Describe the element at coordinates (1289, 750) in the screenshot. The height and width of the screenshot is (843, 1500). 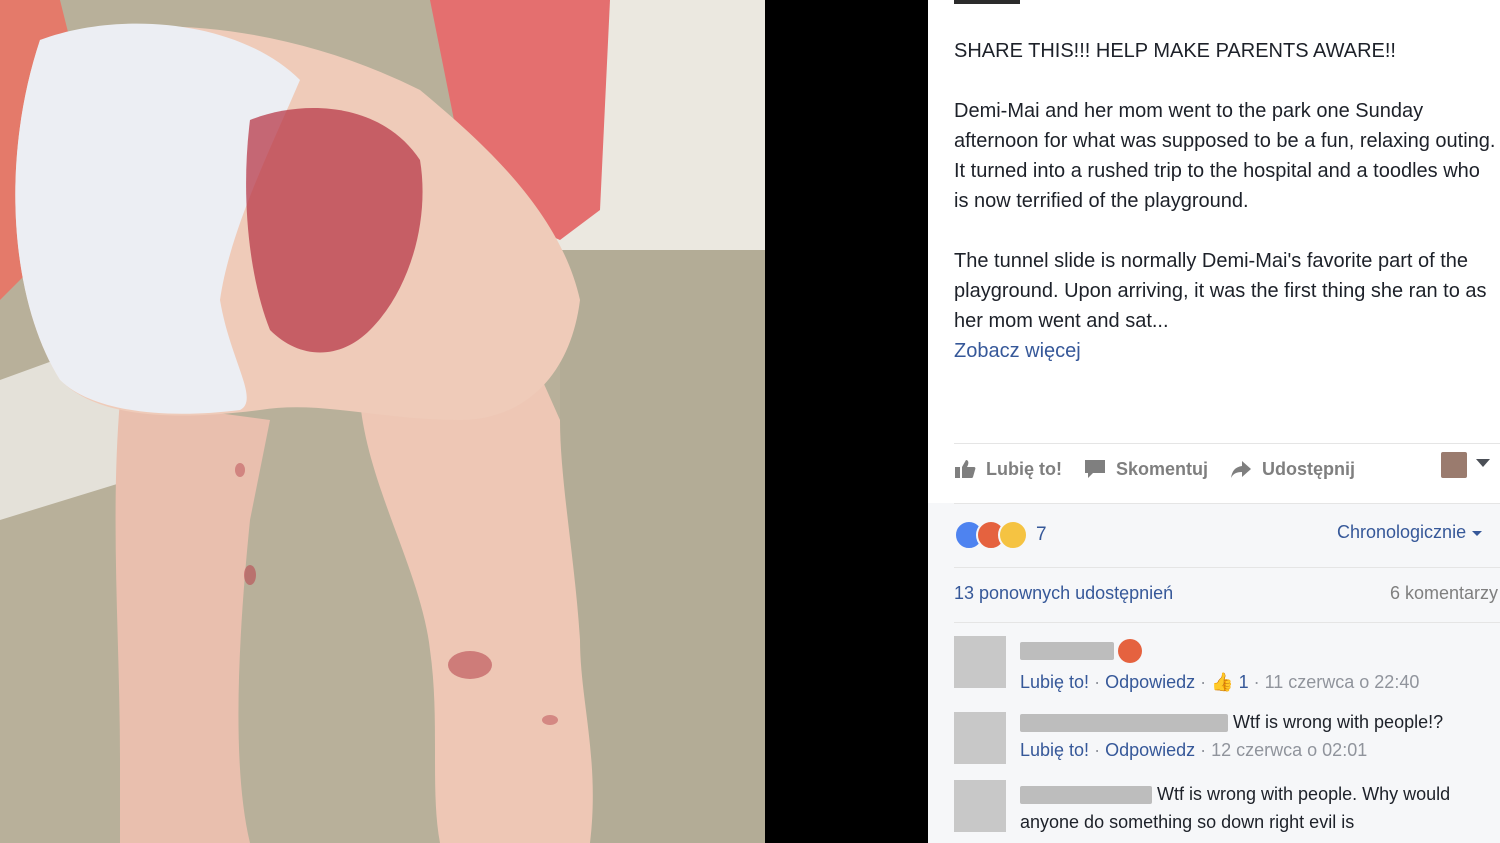
I see `comment-time: 12 czerwca o 02:01` at that location.